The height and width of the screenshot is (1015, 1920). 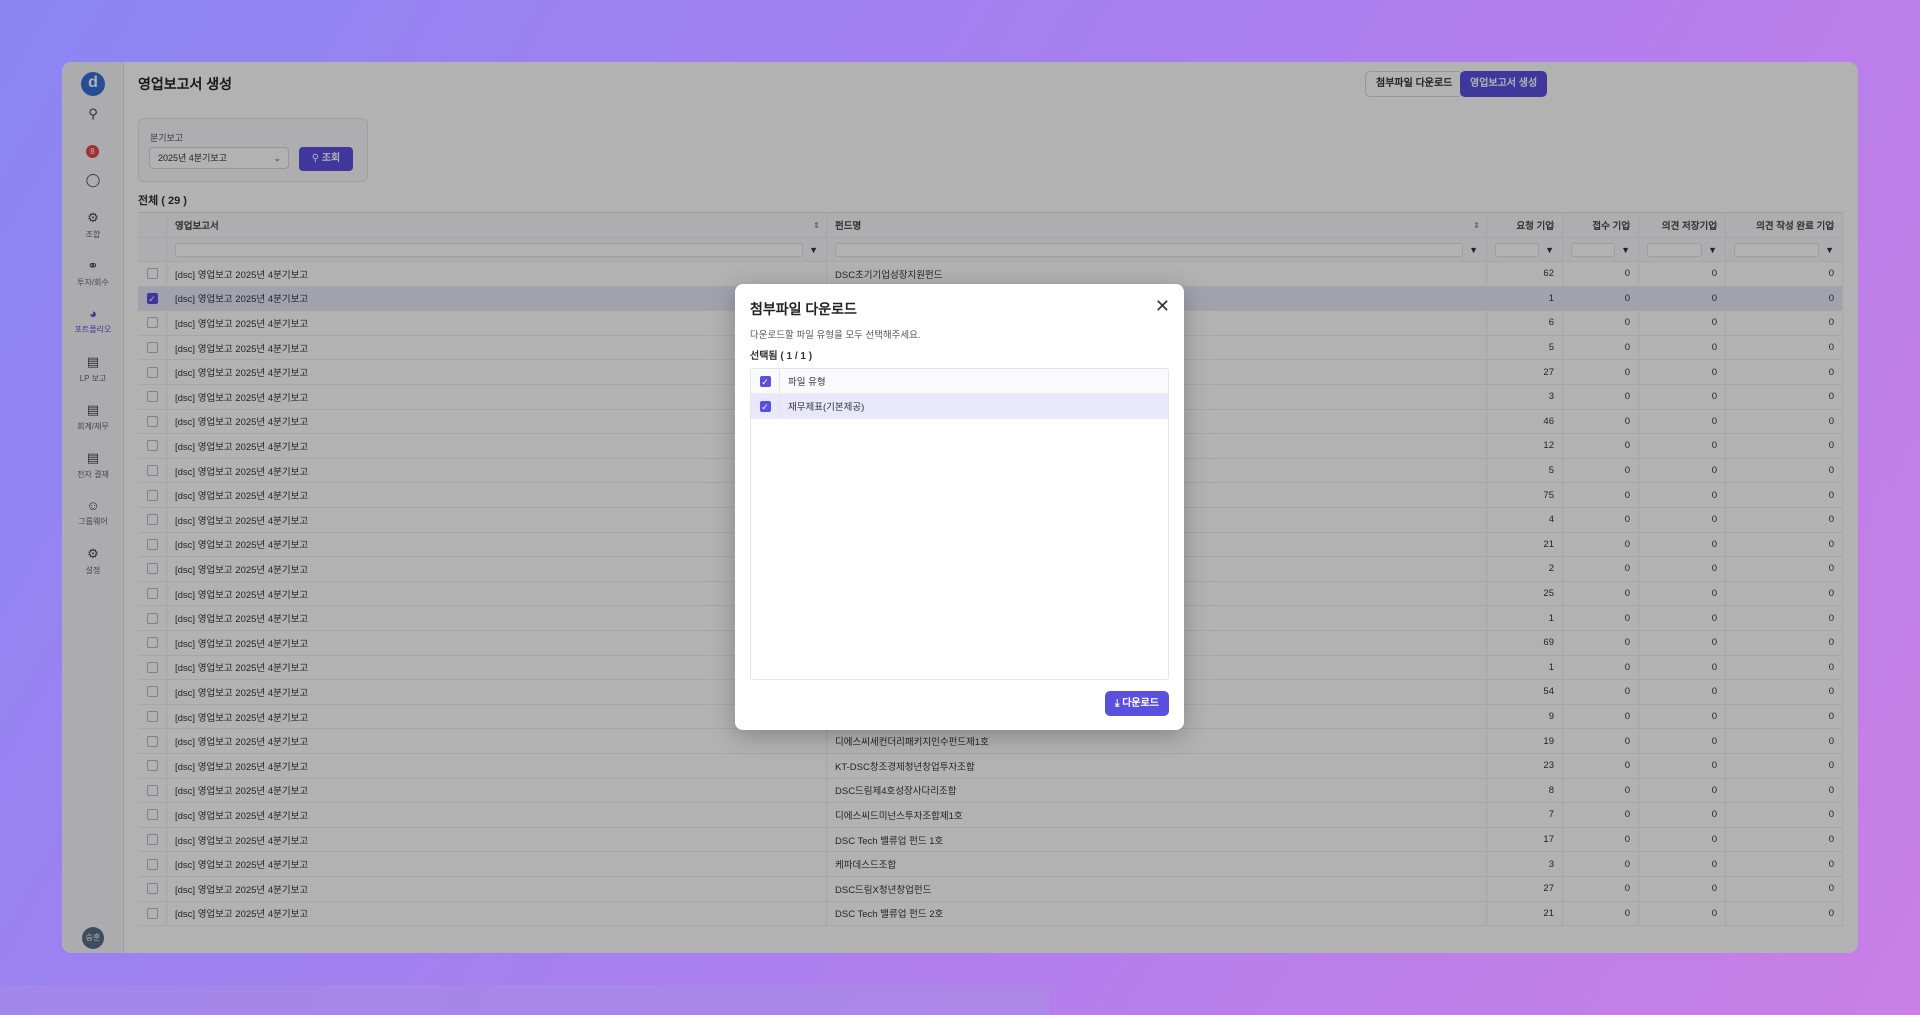 What do you see at coordinates (959, 524) in the screenshot?
I see `file-type-table: ✓ 파일 유형 ✓ 재무제표(기본제공)` at bounding box center [959, 524].